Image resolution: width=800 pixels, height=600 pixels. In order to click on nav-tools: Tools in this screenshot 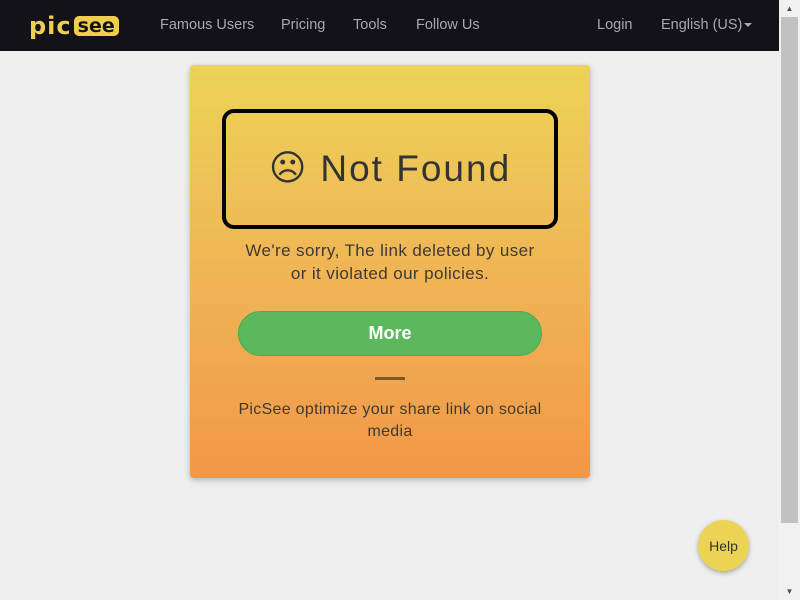, I will do `click(370, 25)`.